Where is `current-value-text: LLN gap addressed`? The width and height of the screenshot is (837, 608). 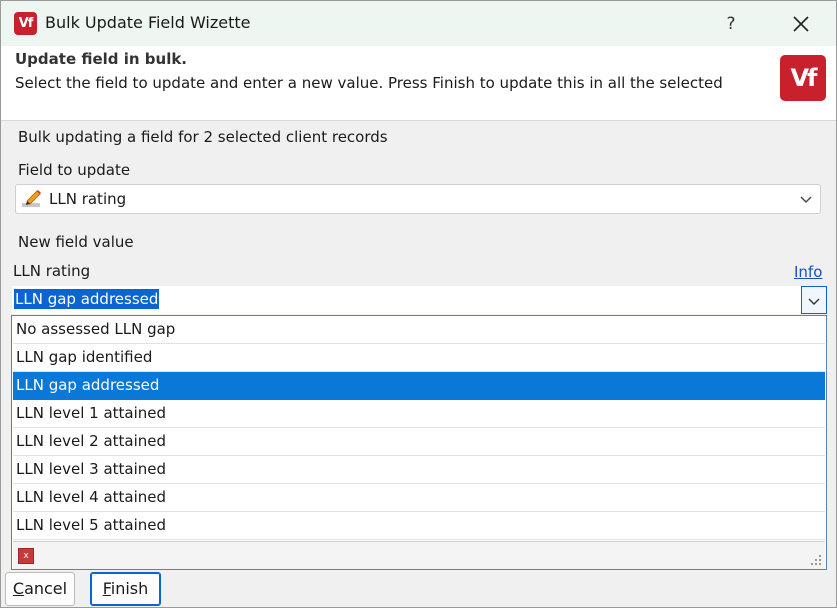
current-value-text: LLN gap addressed is located at coordinates (87, 299).